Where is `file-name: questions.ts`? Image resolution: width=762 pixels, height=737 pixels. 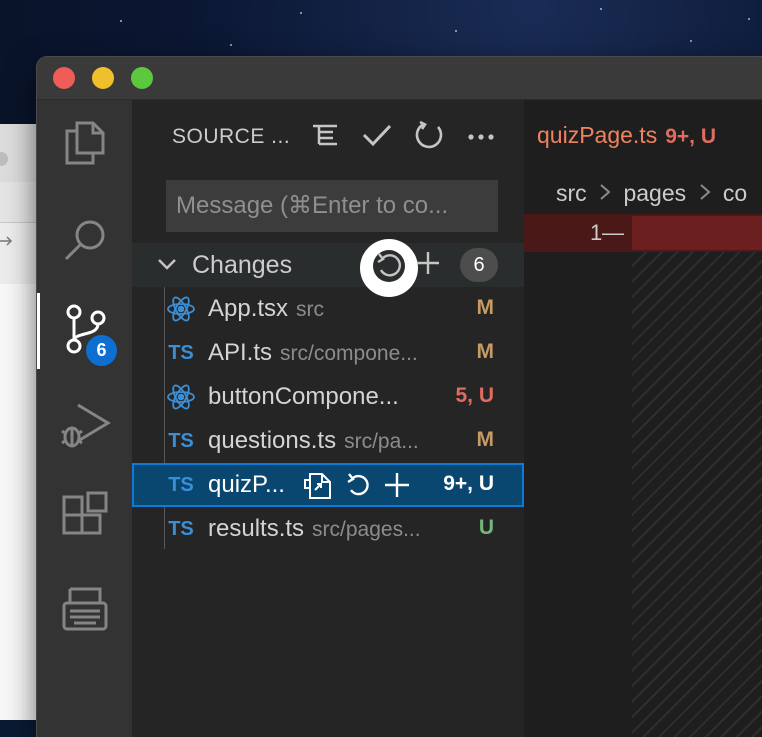 file-name: questions.ts is located at coordinates (272, 440).